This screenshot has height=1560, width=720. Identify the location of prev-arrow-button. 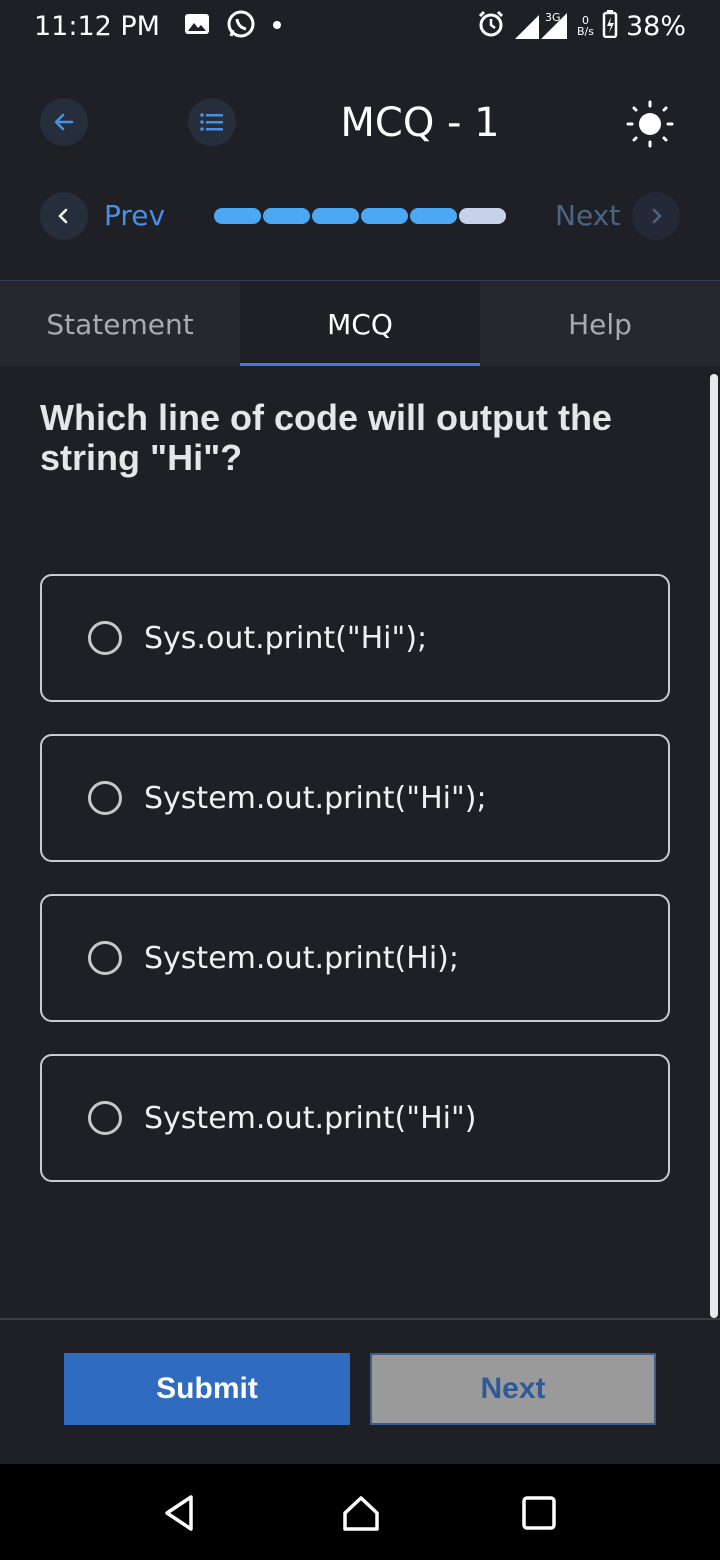
(64, 216).